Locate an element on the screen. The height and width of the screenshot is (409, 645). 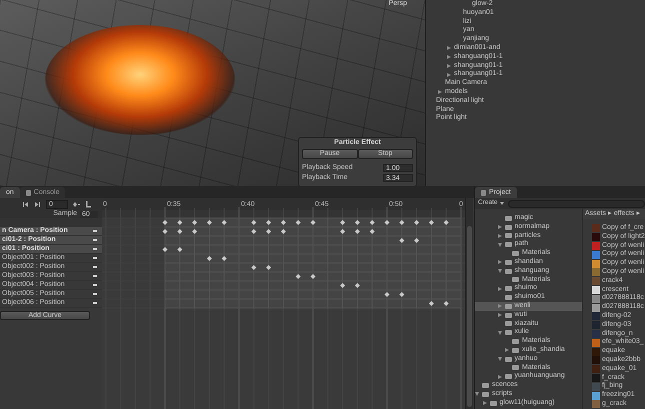
previous-key-icon is located at coordinates (25, 204).